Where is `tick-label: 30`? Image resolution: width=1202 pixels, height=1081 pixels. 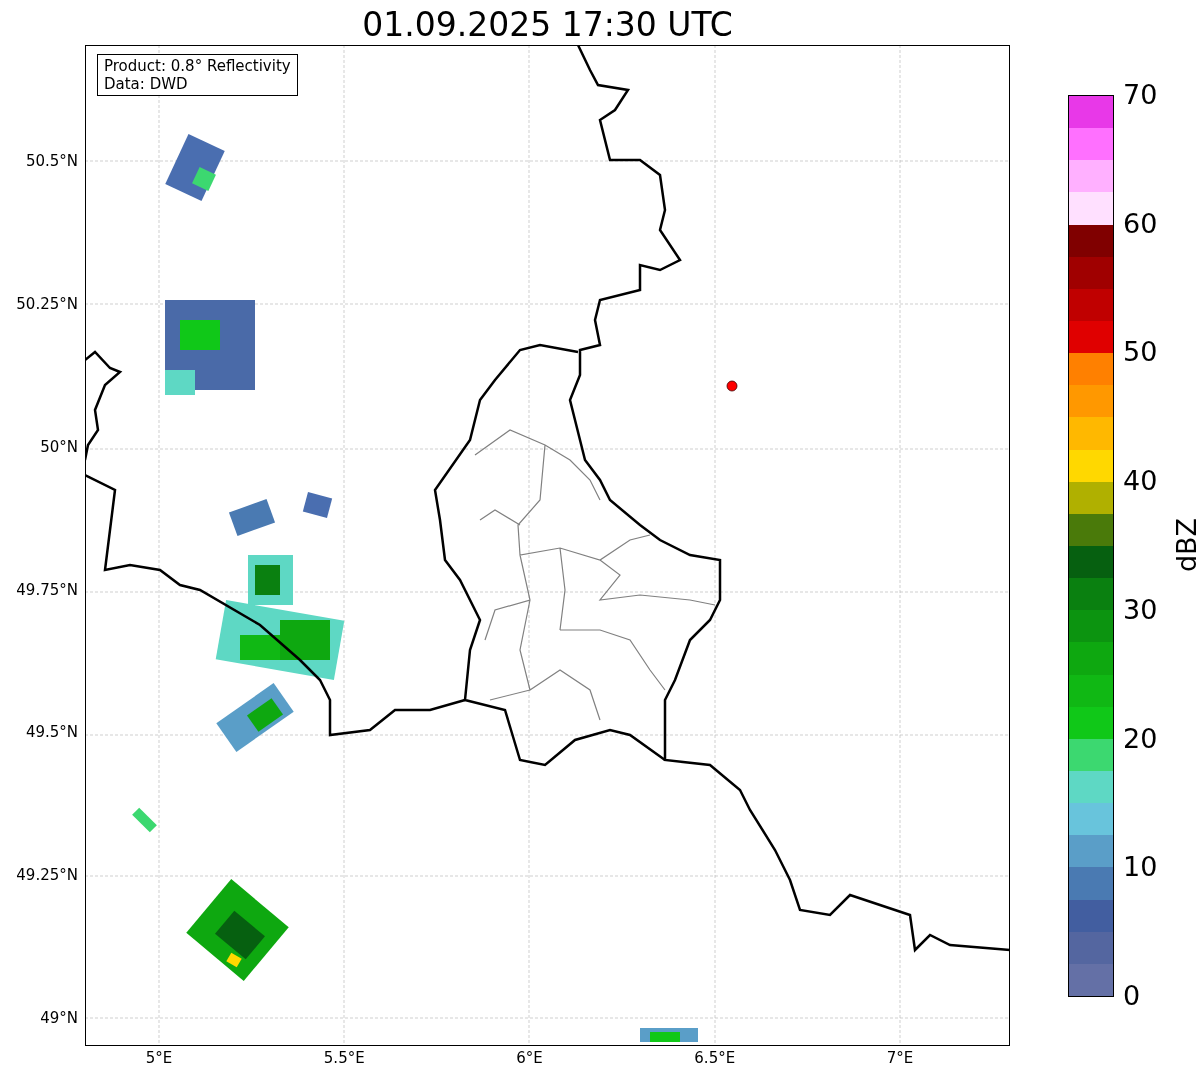 tick-label: 30 is located at coordinates (1140, 609).